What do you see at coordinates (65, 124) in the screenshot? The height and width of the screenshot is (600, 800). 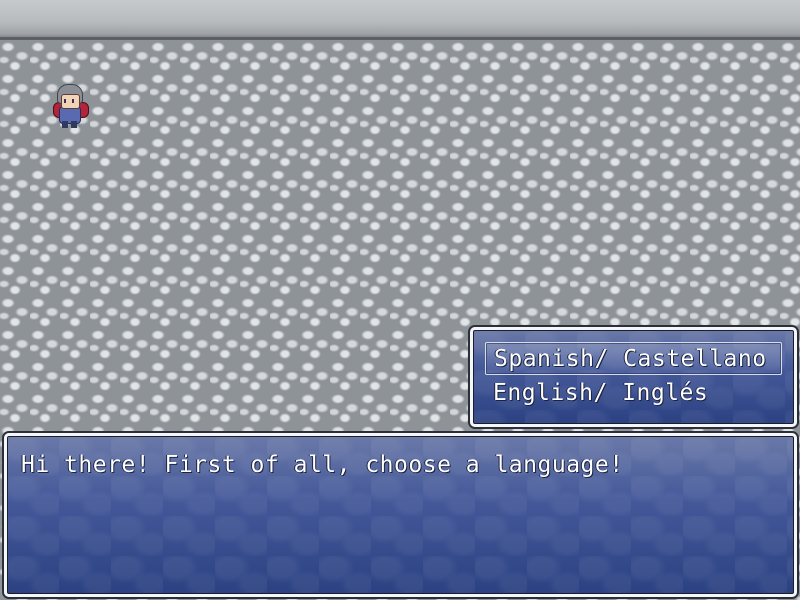 I see `sprite-leg-left` at bounding box center [65, 124].